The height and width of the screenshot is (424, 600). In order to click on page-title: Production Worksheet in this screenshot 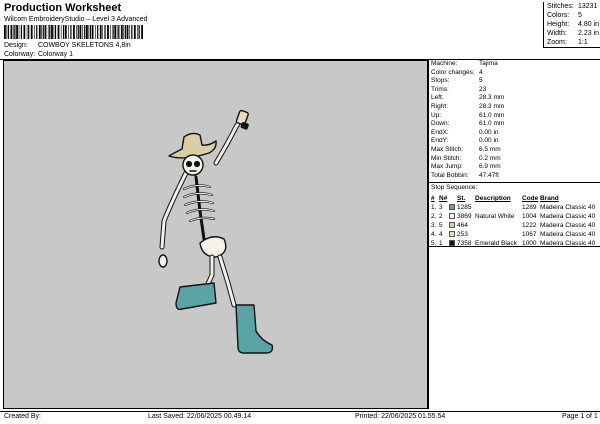, I will do `click(63, 8)`.